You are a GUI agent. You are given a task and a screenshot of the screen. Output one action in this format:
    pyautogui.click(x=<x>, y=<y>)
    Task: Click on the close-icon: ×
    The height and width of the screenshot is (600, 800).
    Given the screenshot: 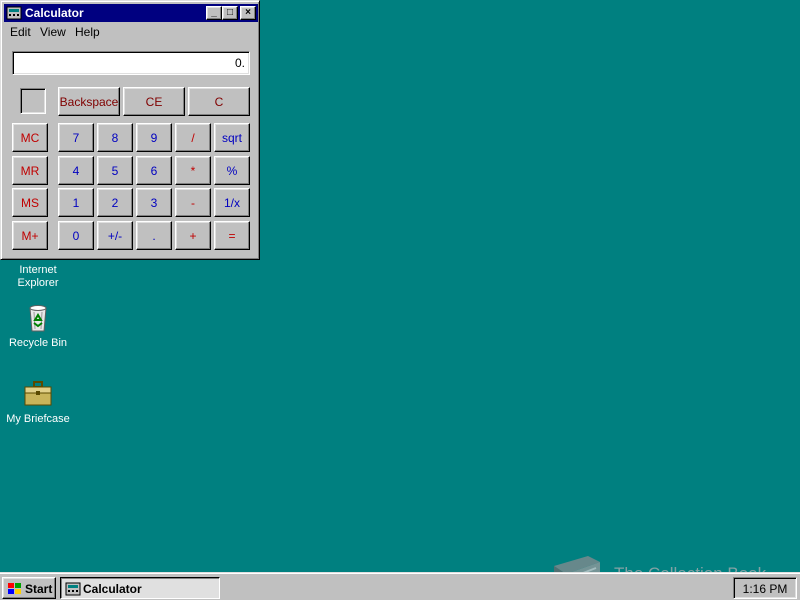 What is the action you would take?
    pyautogui.click(x=248, y=12)
    